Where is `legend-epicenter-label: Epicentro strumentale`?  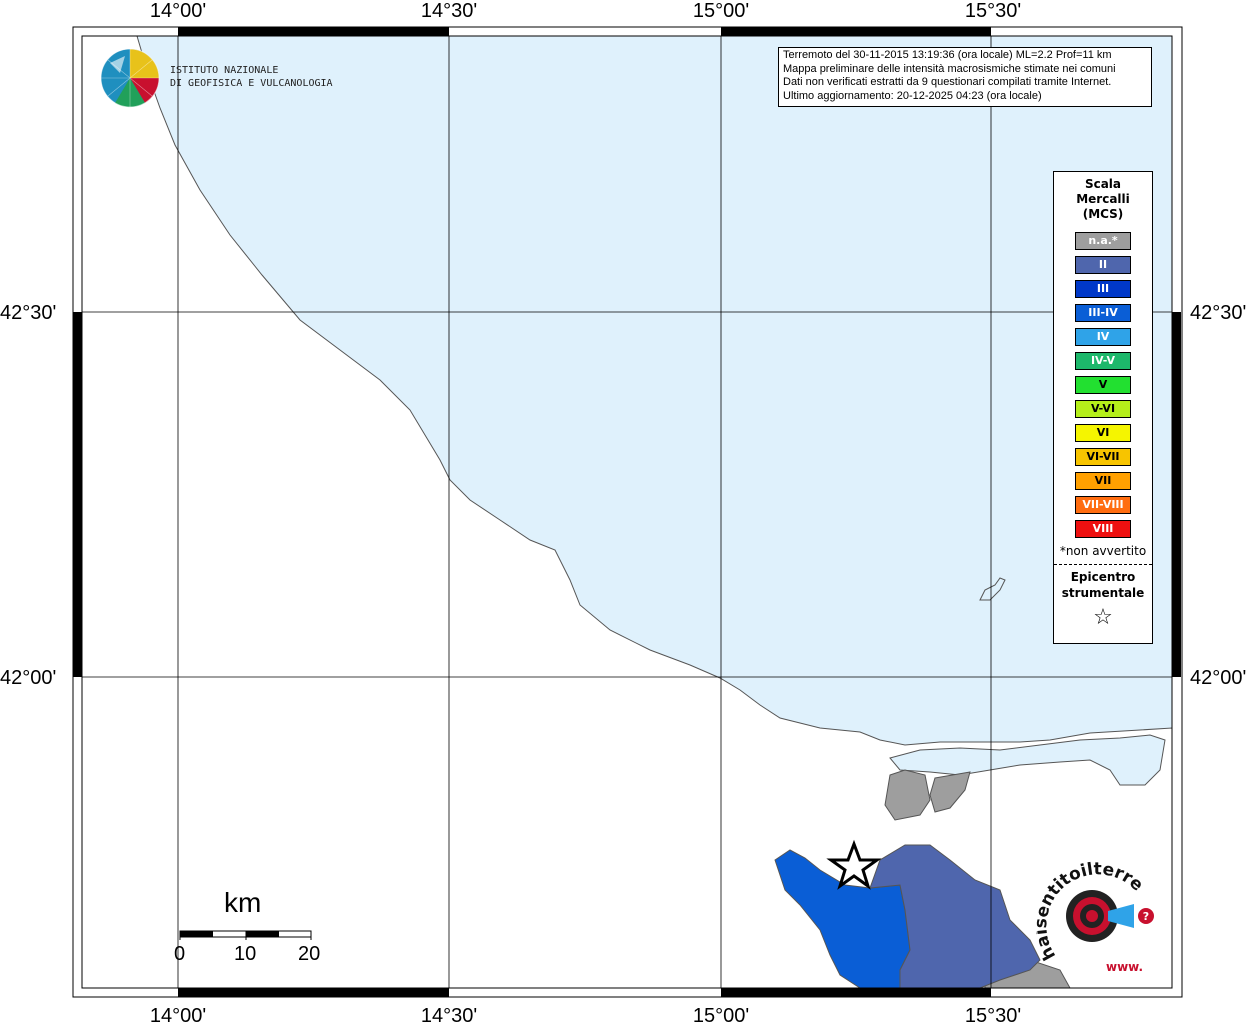 legend-epicenter-label: Epicentro strumentale is located at coordinates (1103, 585).